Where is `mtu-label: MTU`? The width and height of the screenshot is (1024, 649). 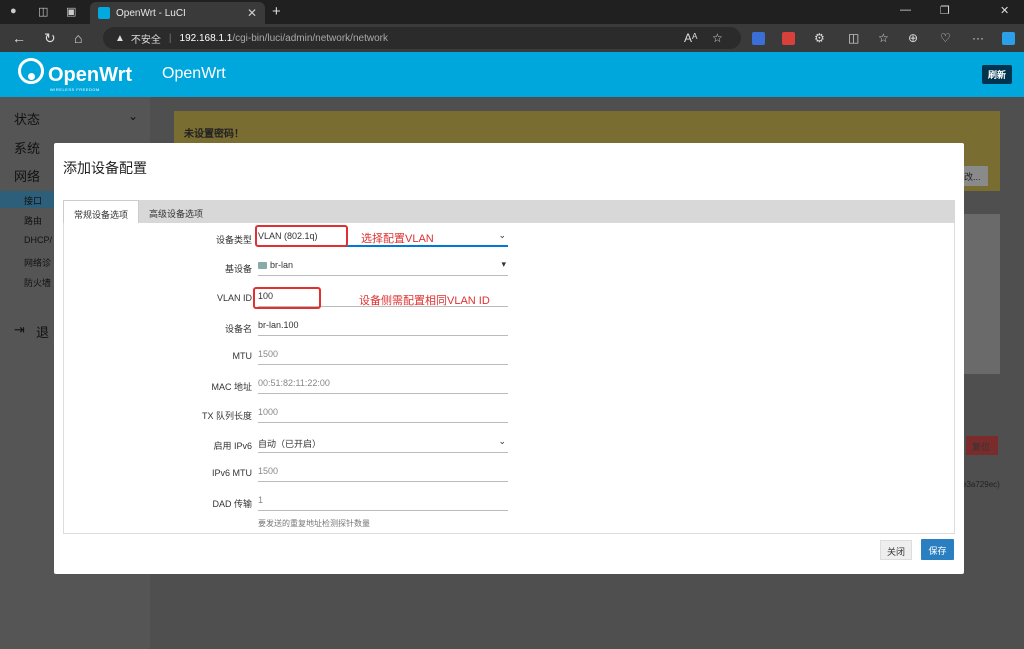 mtu-label: MTU is located at coordinates (242, 356).